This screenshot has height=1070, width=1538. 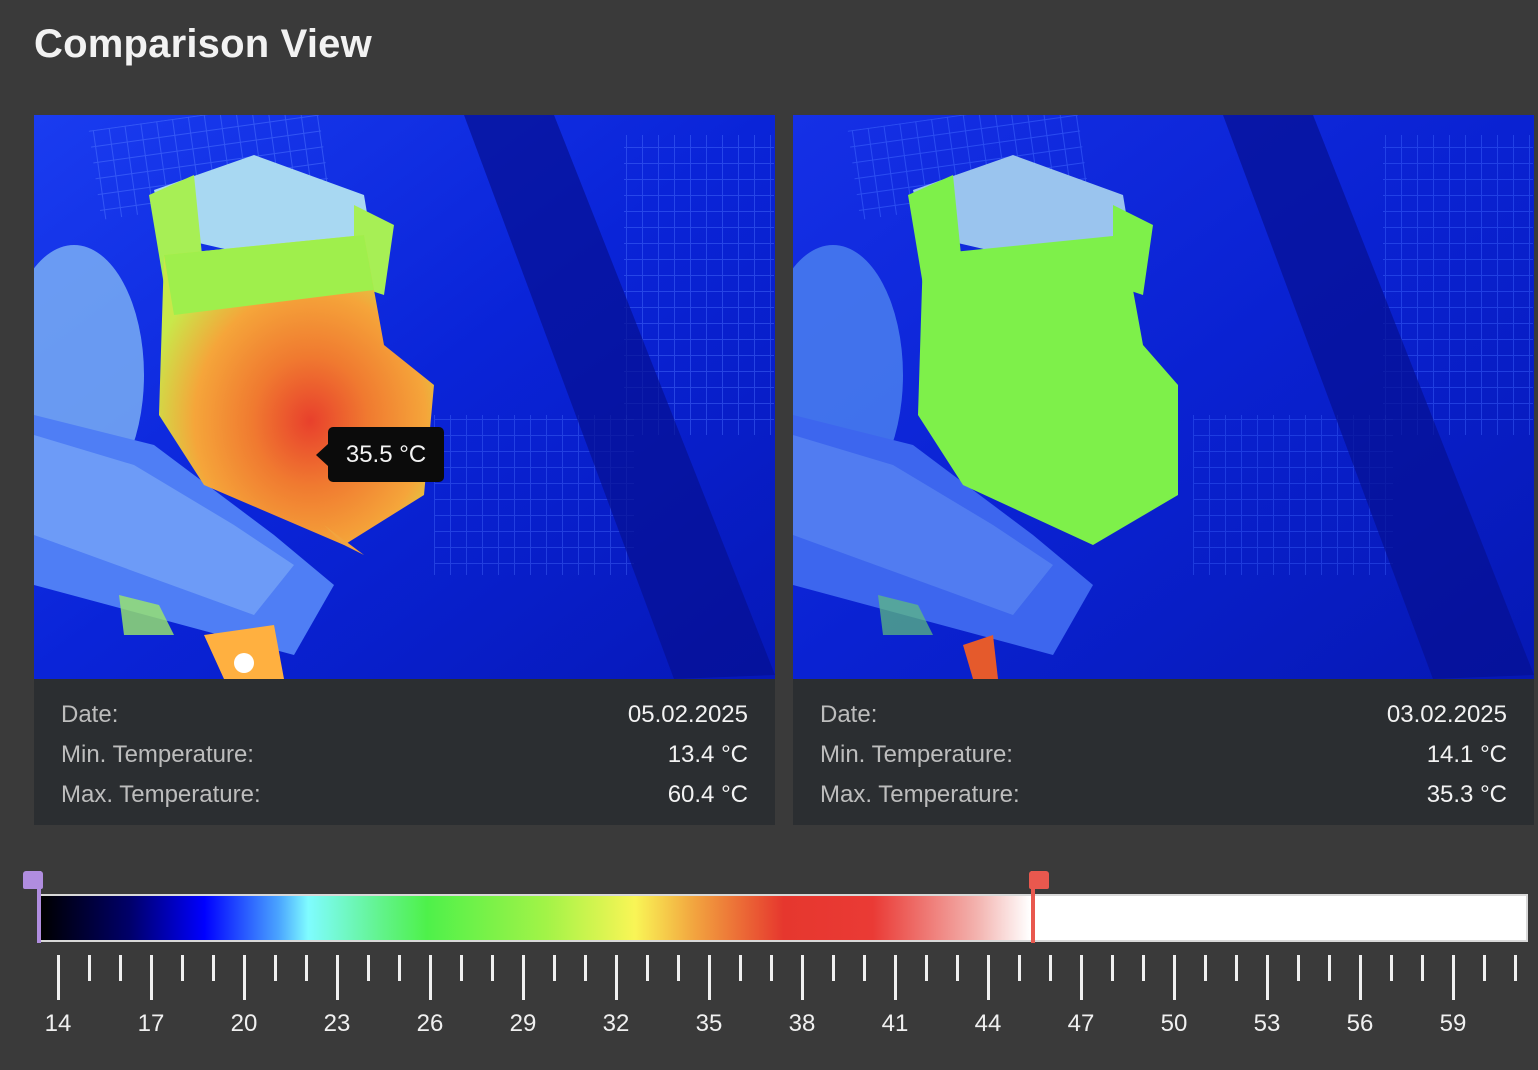 I want to click on tick-label: 41, so click(x=895, y=1023).